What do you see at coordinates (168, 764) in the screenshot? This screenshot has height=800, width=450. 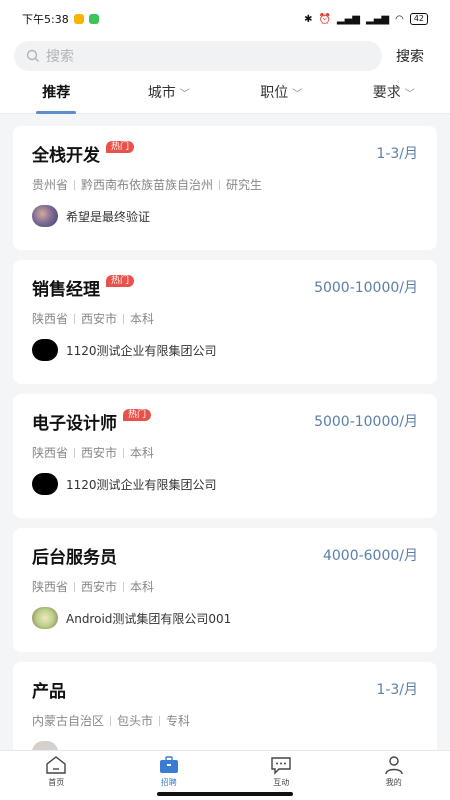 I see `briefcase-icon` at bounding box center [168, 764].